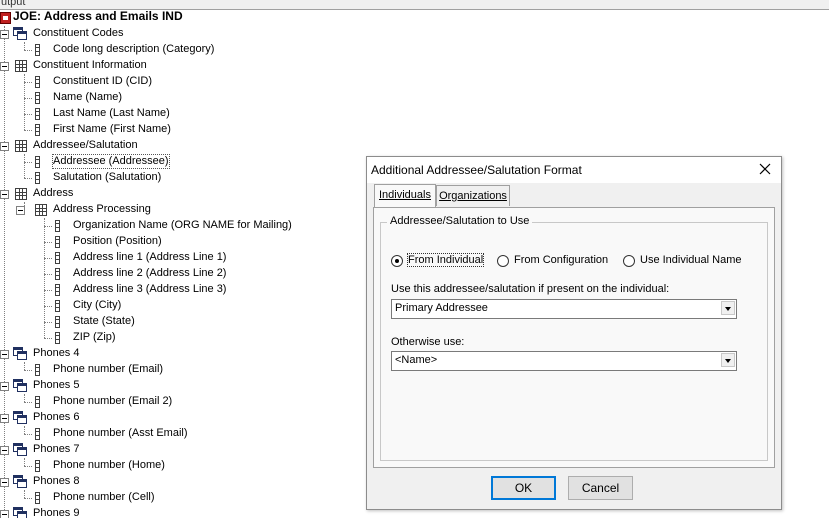  I want to click on radio-from-individual: From Individual, so click(441, 261).